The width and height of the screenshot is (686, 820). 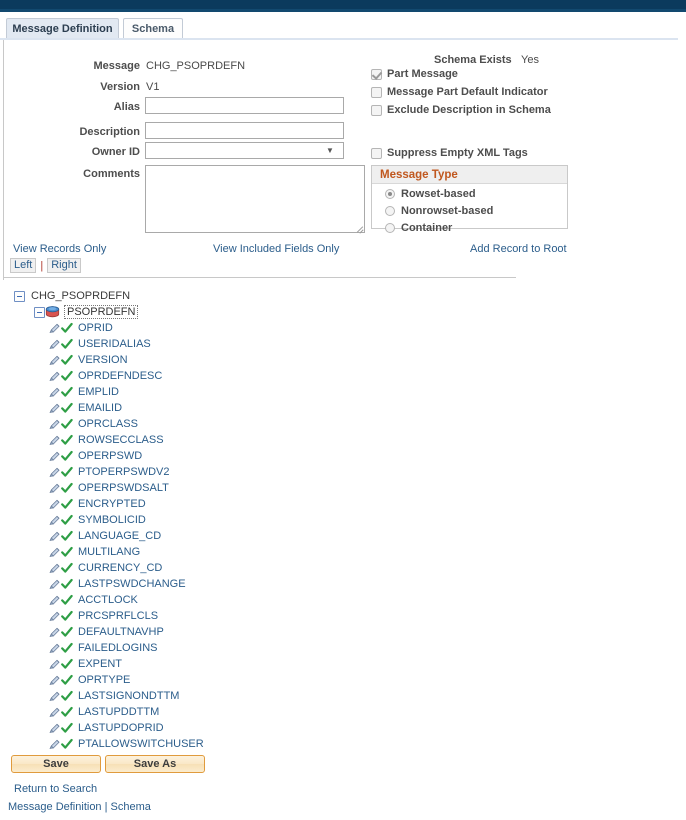 What do you see at coordinates (153, 28) in the screenshot?
I see `tab-schema: Schema` at bounding box center [153, 28].